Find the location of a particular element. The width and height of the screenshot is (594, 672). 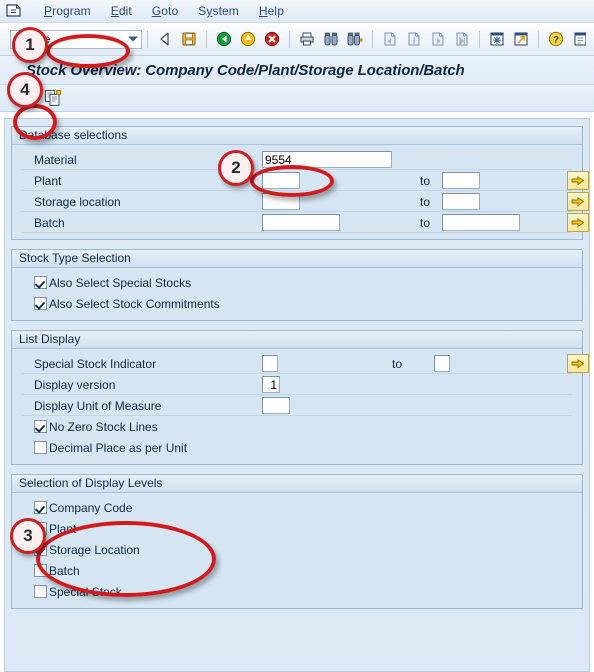

label-plant: Plant is located at coordinates (48, 180).